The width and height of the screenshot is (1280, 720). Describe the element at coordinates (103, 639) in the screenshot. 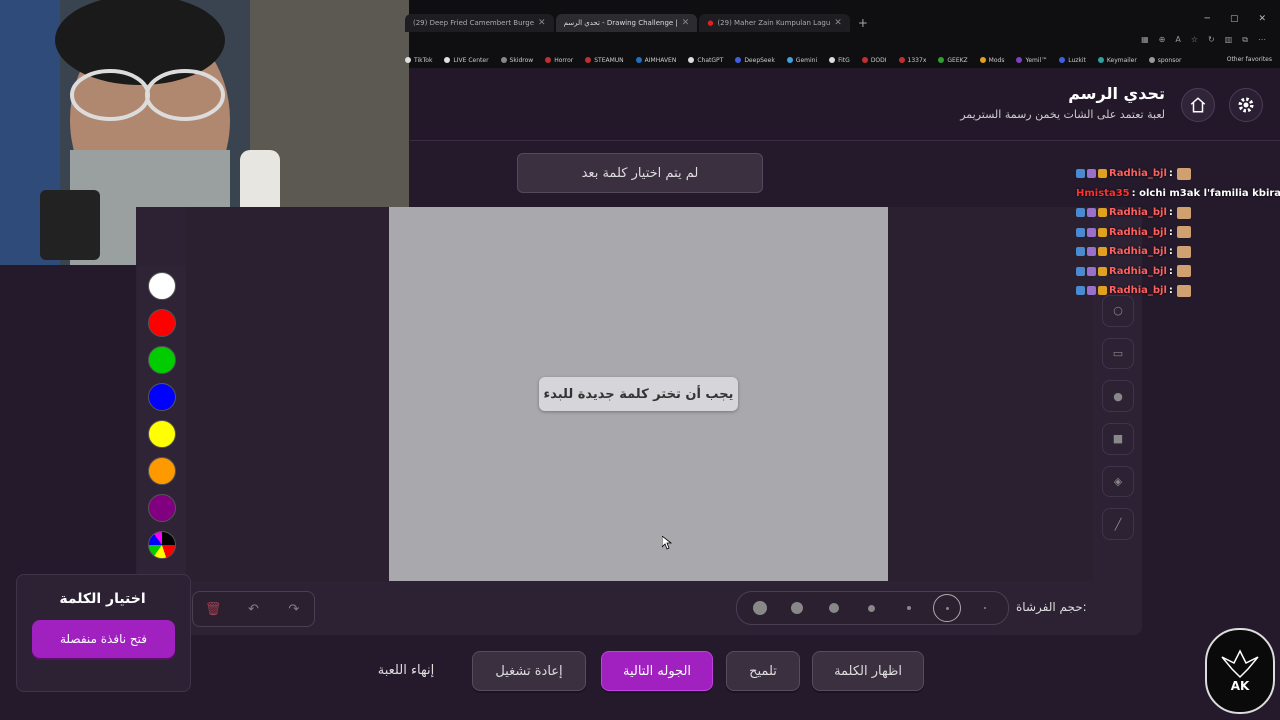

I see `open-window-button: فتح نافذة منفصلة` at that location.